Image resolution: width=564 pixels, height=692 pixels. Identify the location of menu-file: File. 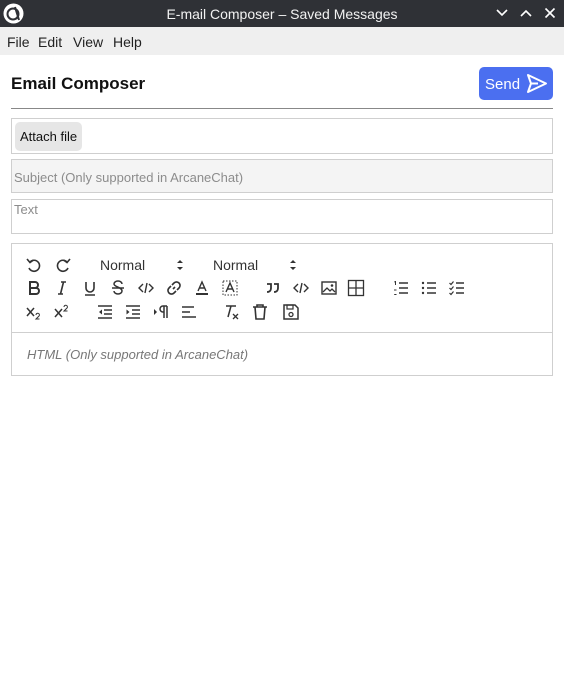
(18, 42).